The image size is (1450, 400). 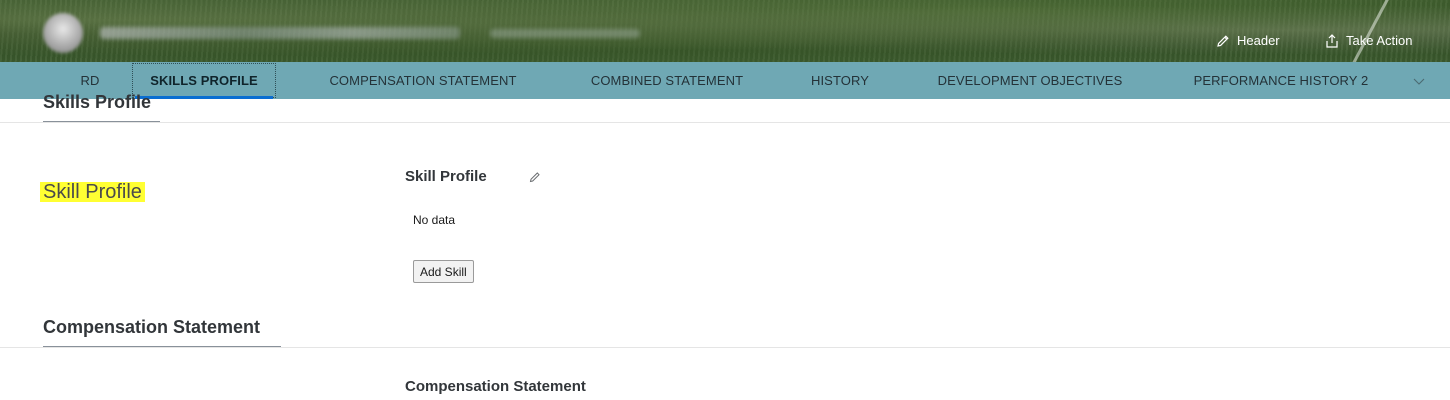 What do you see at coordinates (92, 192) in the screenshot?
I see `highlighted-skill-profile-label: Skill Profile` at bounding box center [92, 192].